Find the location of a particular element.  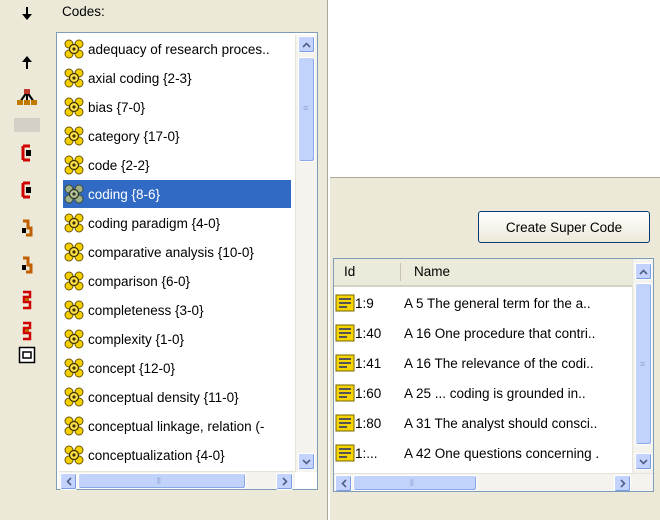

code-label: comparison {6-0} is located at coordinates (139, 281).